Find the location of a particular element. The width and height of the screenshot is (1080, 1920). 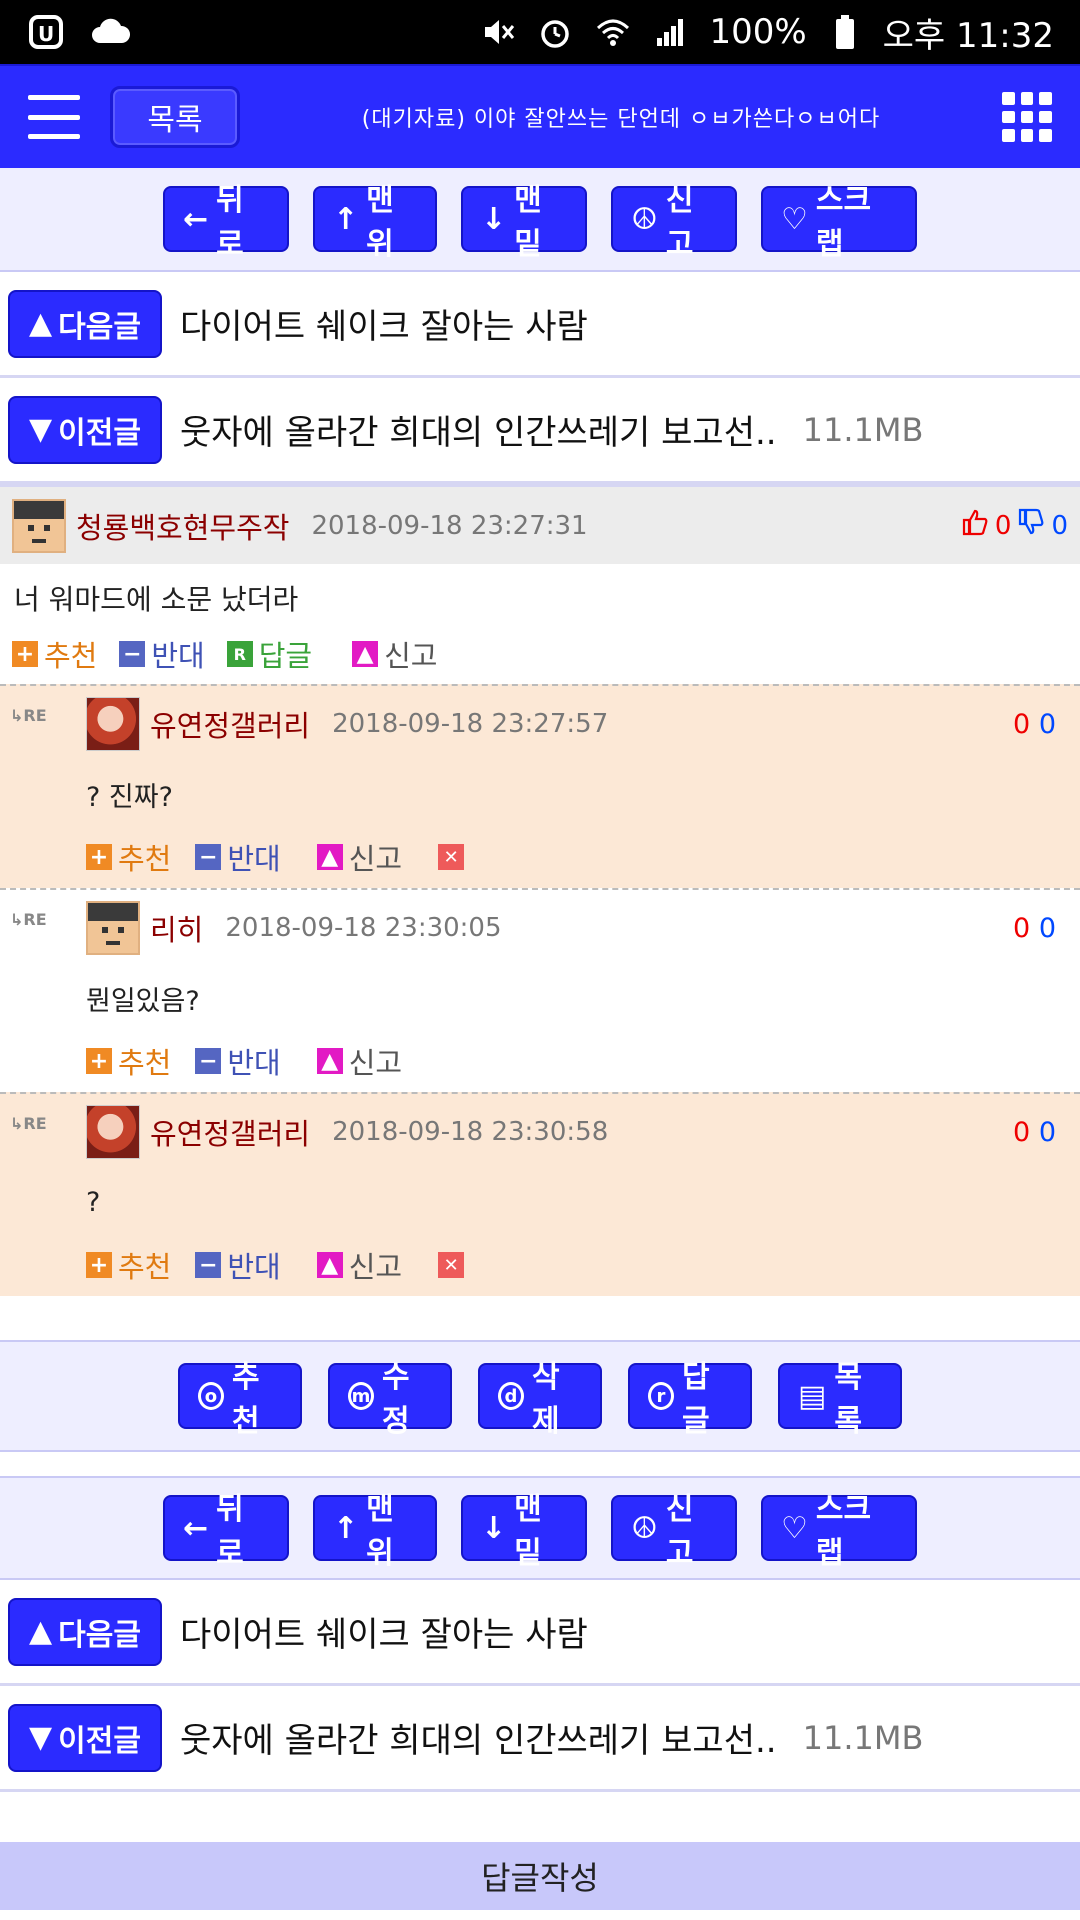

arrow-left-icon: ← is located at coordinates (196, 1528).